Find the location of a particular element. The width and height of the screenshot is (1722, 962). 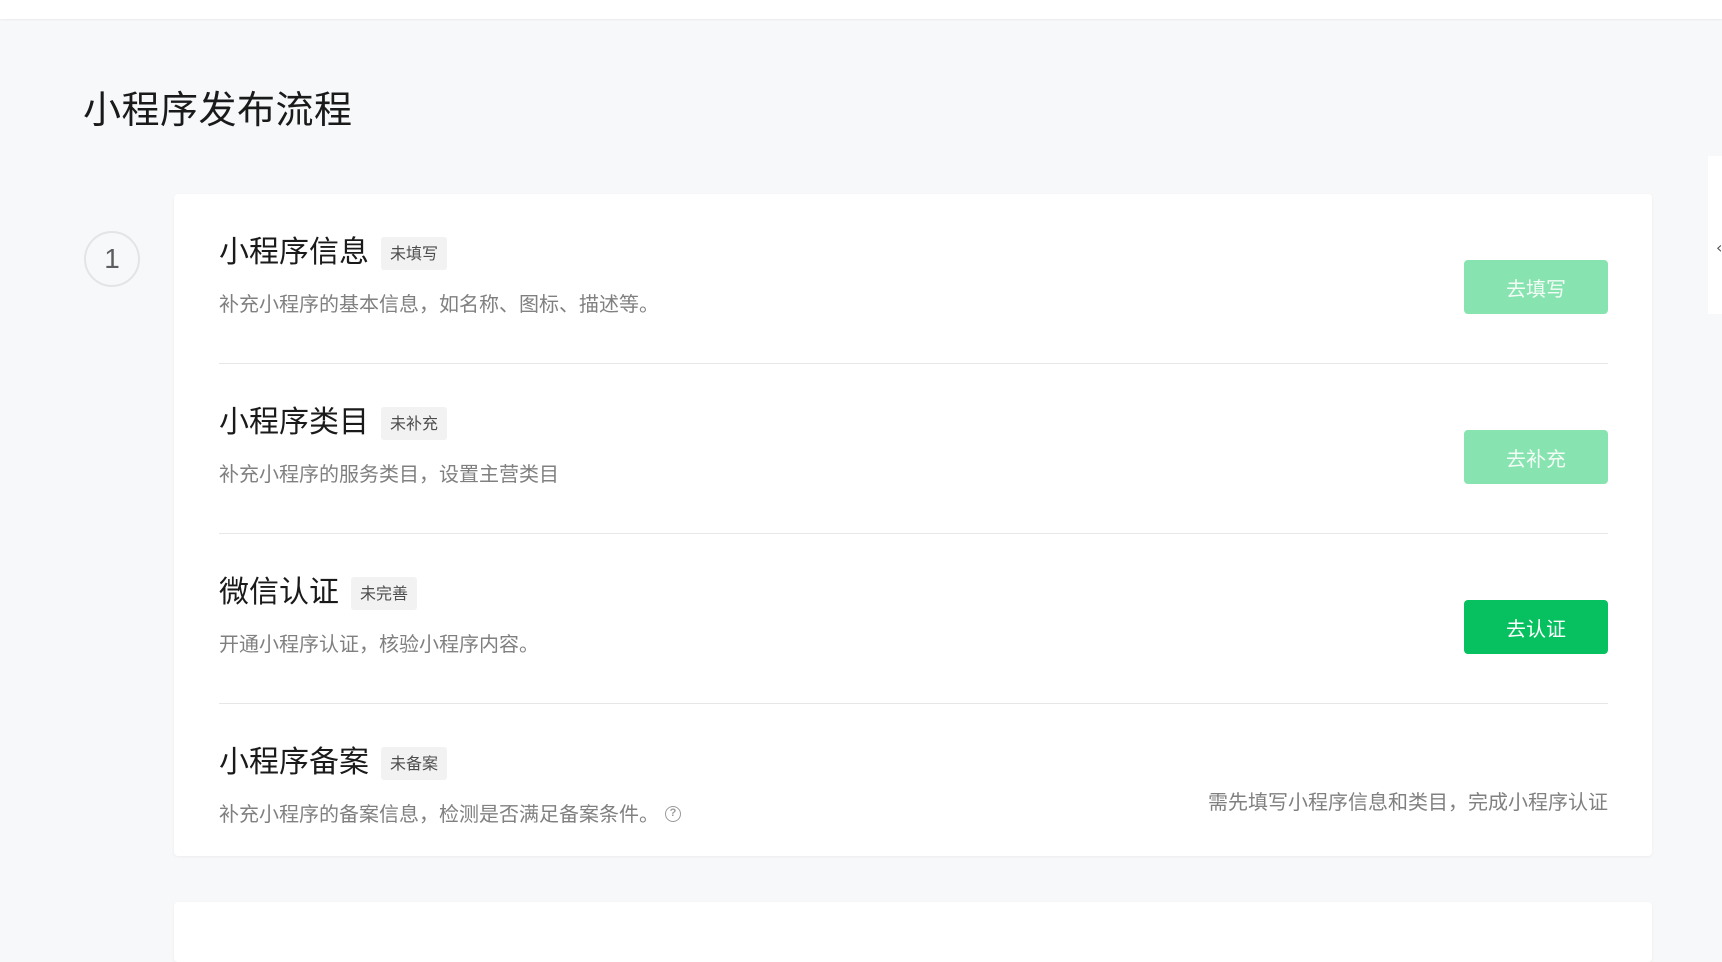

step-item-info: 小程序信息 未填写 补充小程序的基本信息，如名称、图标、描述等。 去填写 is located at coordinates (913, 278).